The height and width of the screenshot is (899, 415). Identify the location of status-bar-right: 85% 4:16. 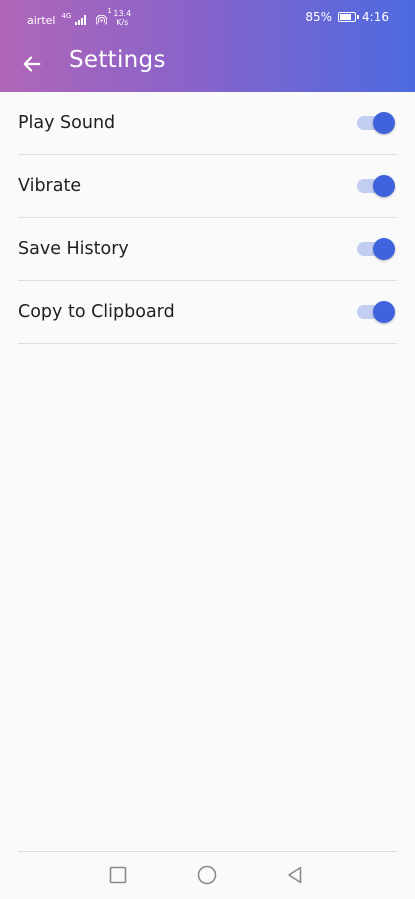
(347, 17).